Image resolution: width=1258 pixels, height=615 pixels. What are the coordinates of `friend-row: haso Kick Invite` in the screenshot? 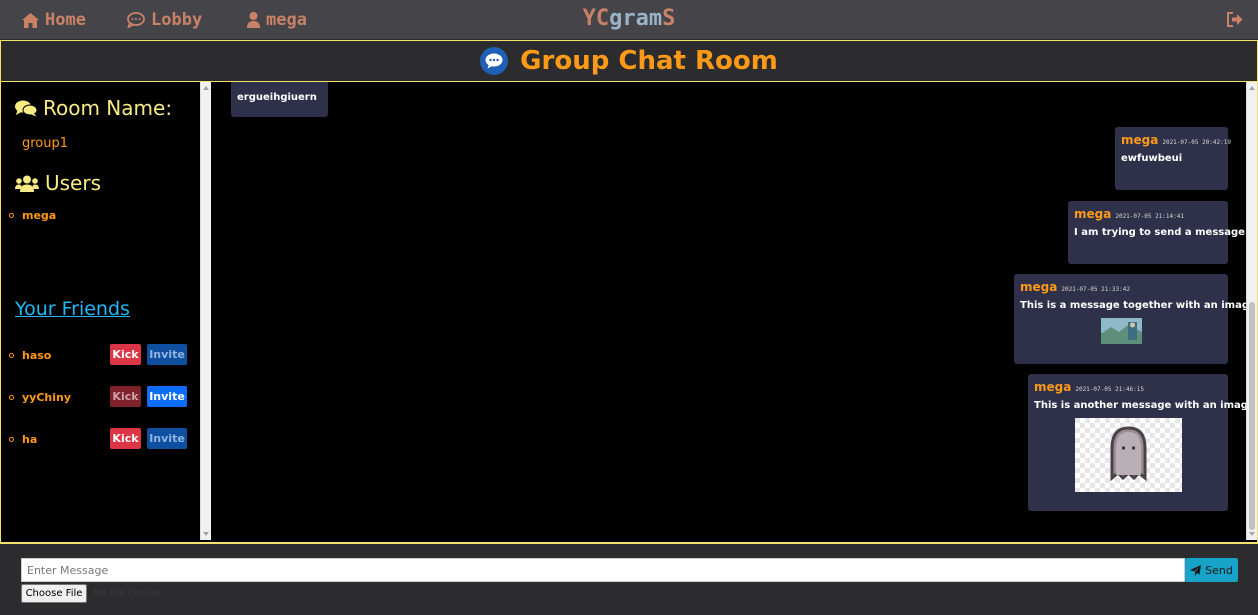 It's located at (99, 355).